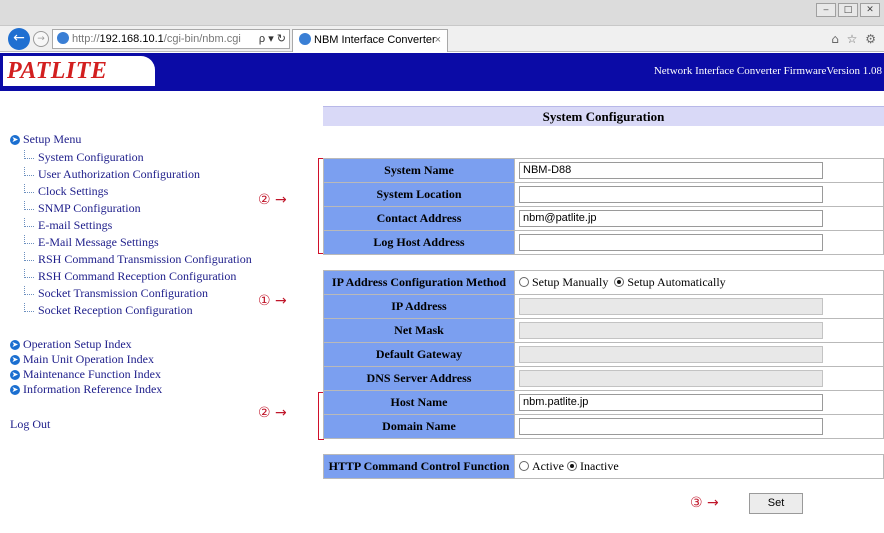  What do you see at coordinates (145, 344) in the screenshot?
I see `operation-setup-index-link: ➤ Operation Setup Index` at bounding box center [145, 344].